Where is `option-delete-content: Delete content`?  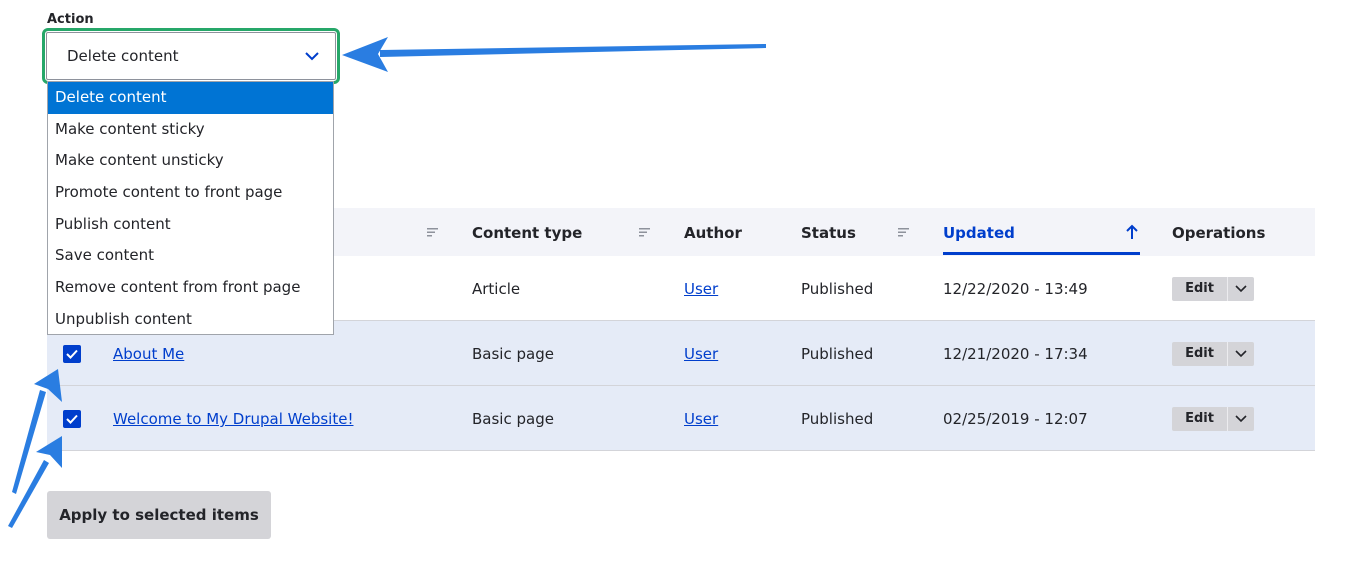 option-delete-content: Delete content is located at coordinates (190, 98).